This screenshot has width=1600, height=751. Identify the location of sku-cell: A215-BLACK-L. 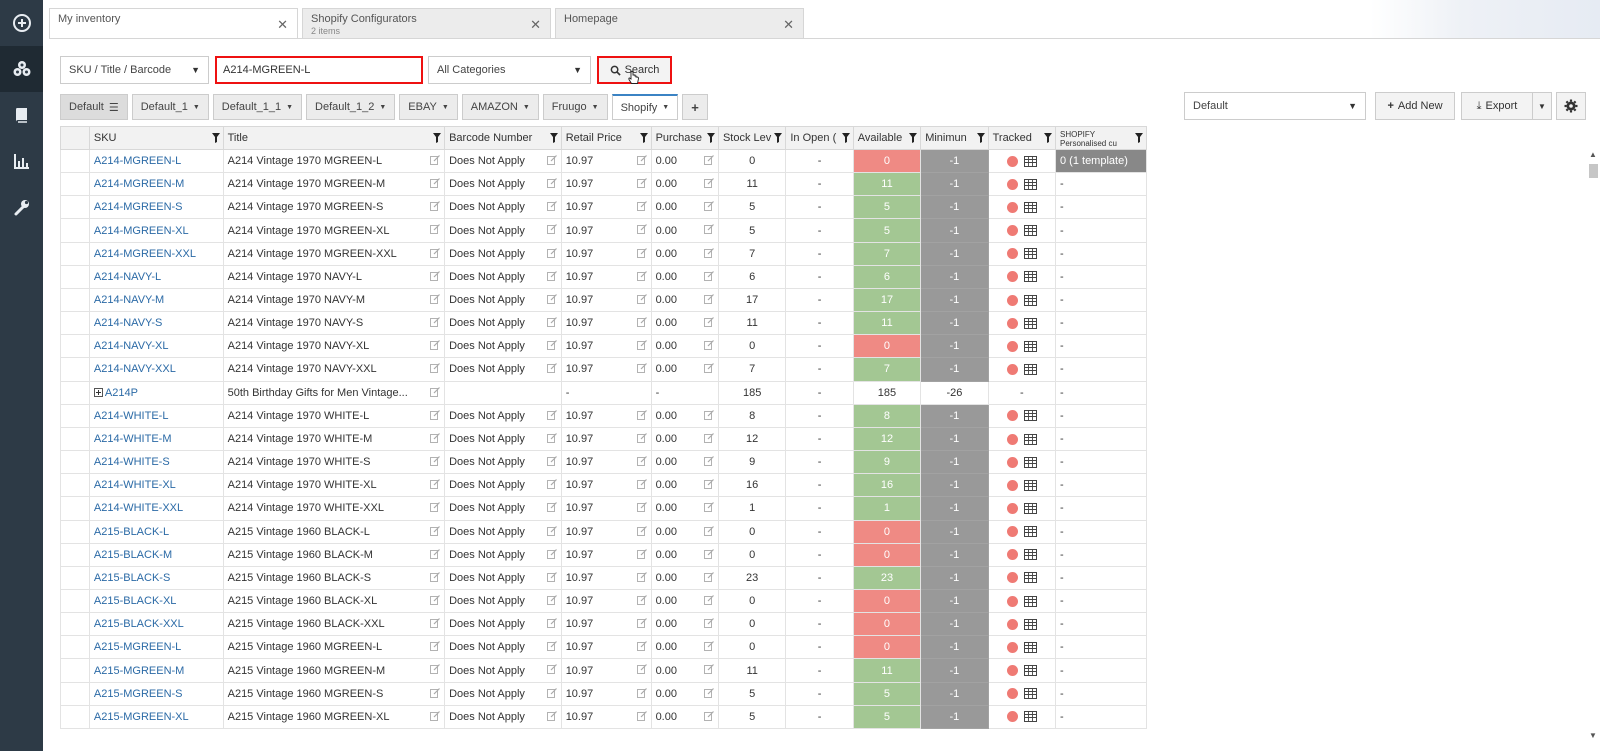
(156, 531).